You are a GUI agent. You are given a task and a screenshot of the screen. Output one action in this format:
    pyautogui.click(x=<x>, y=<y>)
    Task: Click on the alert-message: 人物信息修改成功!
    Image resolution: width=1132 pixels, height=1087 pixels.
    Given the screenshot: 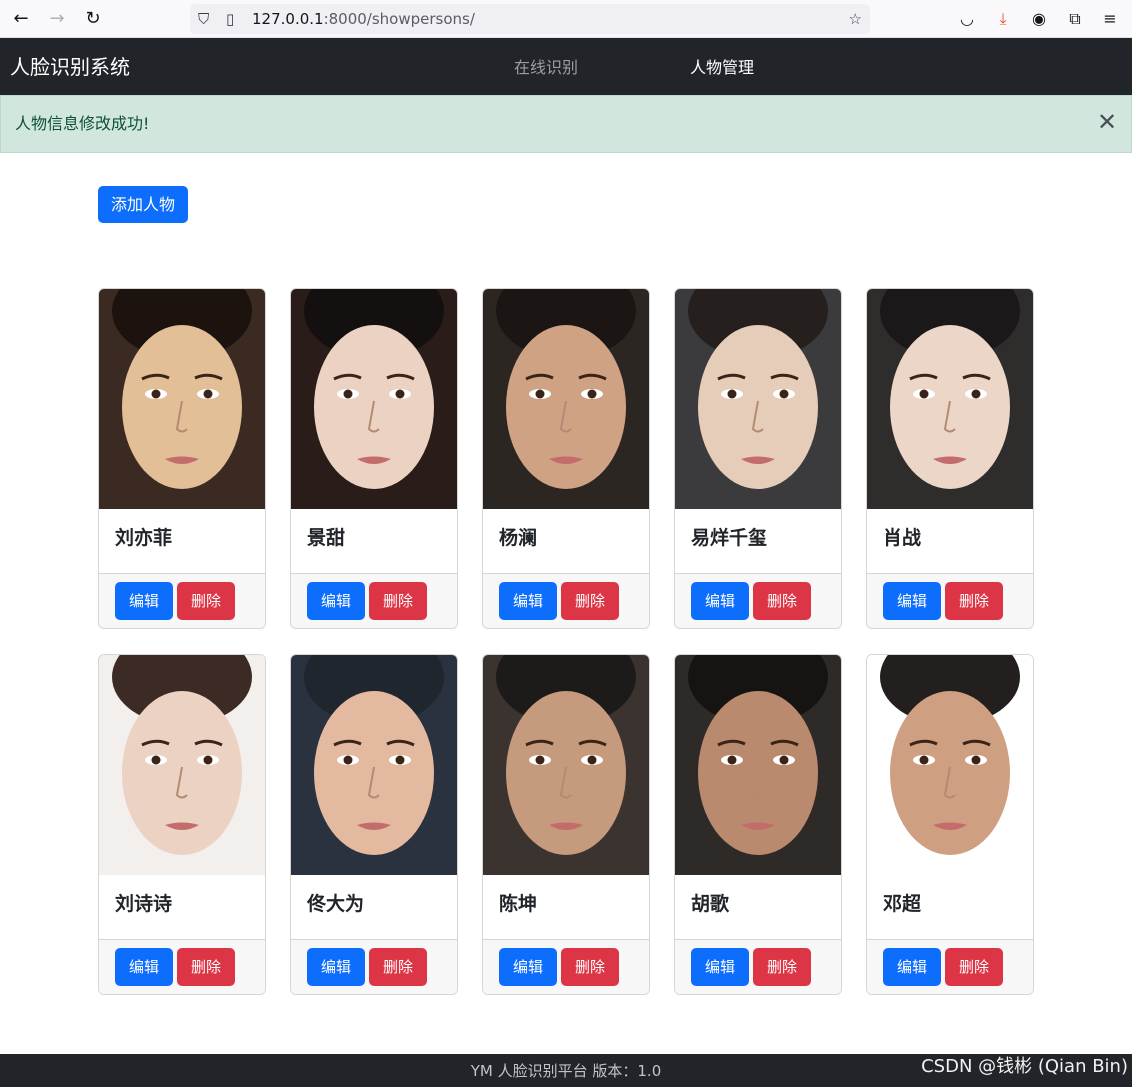 What is the action you would take?
    pyautogui.click(x=82, y=123)
    